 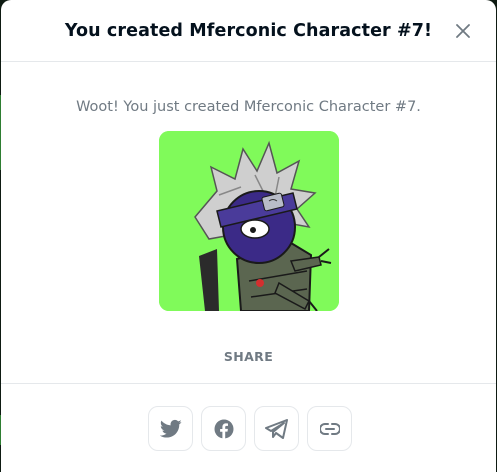 I want to click on close-icon, so click(x=463, y=31).